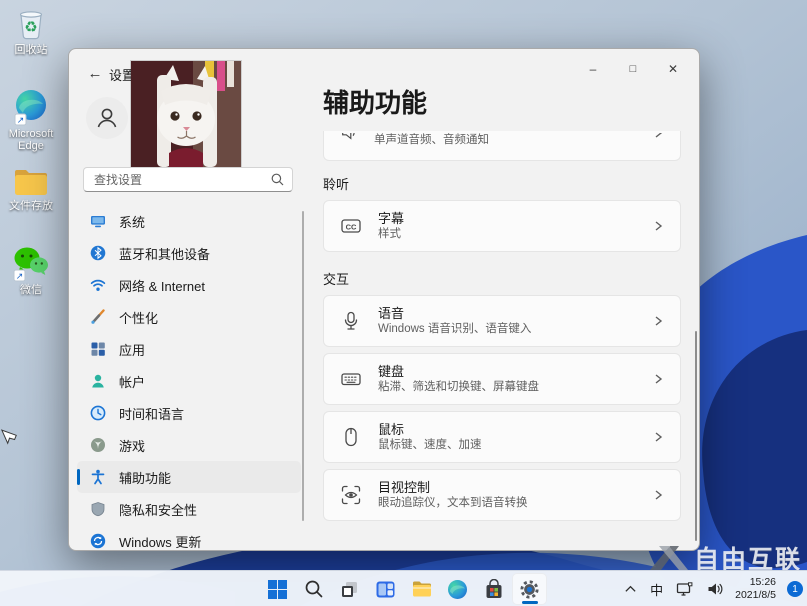 This screenshot has height=606, width=807. Describe the element at coordinates (455, 329) in the screenshot. I see `card-subtitle: Windows 语音识别、语音键入` at that location.